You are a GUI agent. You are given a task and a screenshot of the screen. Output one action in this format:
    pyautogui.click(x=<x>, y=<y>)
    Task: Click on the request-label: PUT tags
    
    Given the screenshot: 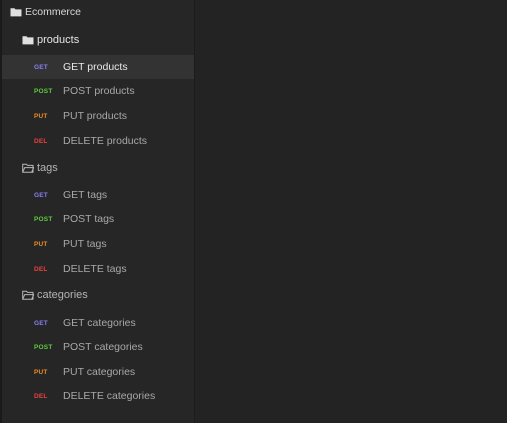 What is the action you would take?
    pyautogui.click(x=85, y=244)
    